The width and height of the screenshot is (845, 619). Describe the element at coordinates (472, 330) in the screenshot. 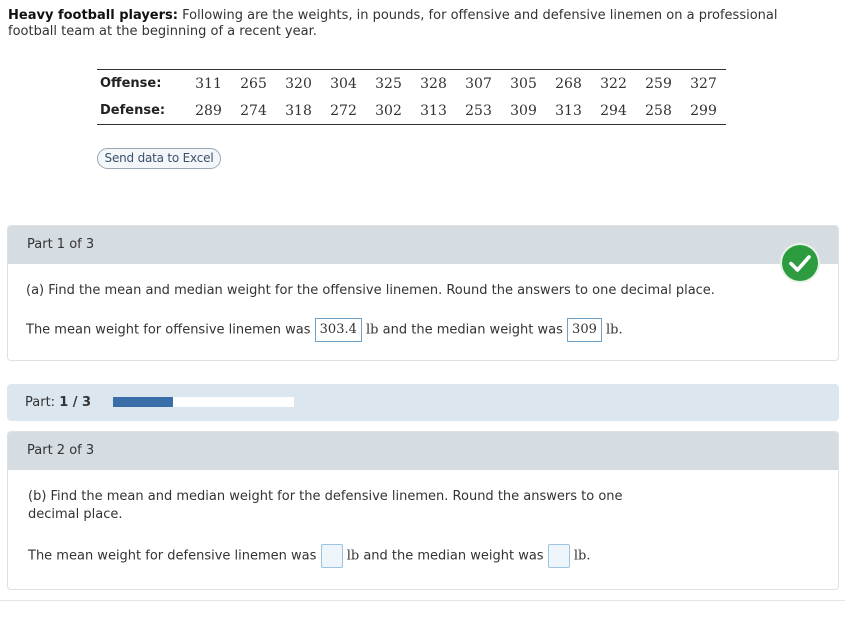

I see `part1-median-sentence: and the median weight was` at that location.